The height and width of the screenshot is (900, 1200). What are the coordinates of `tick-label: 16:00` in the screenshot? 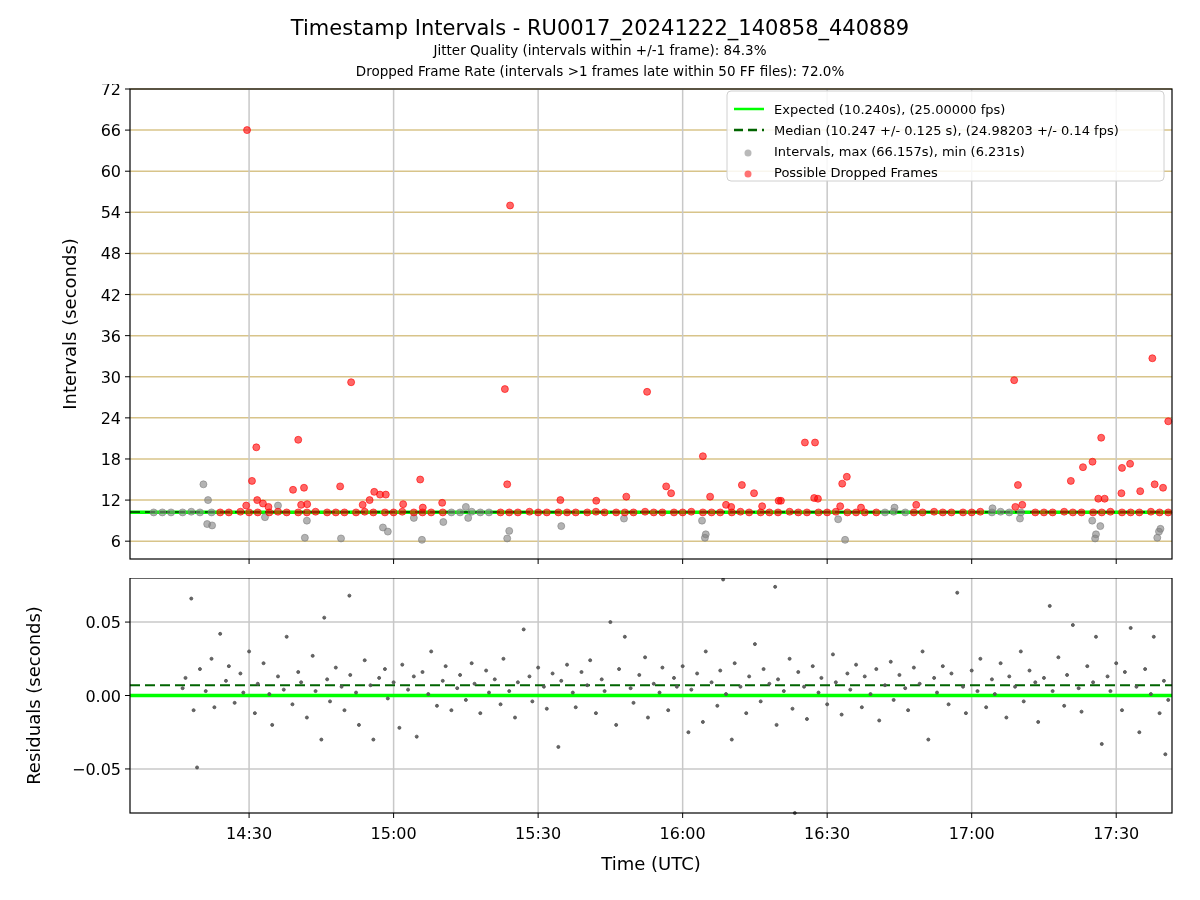 It's located at (682, 833).